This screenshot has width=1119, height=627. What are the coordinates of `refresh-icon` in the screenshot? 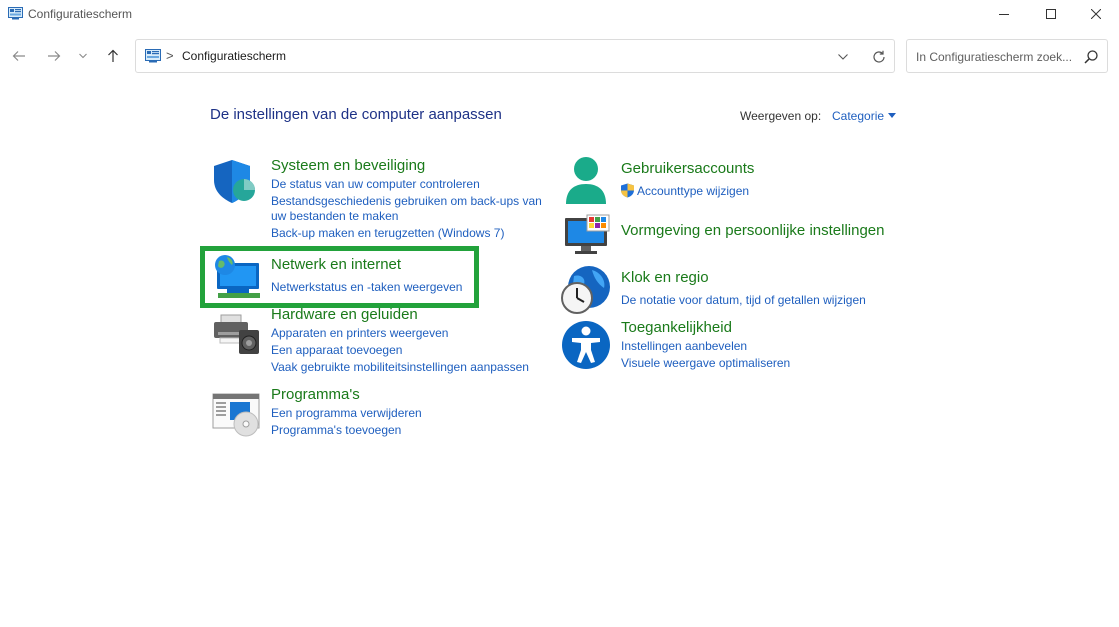 It's located at (879, 56).